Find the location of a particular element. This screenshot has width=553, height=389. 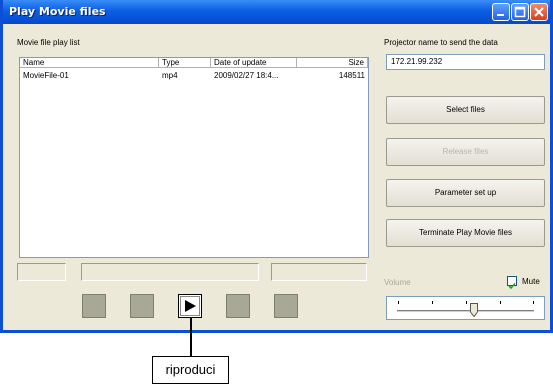

volume-label: Volume is located at coordinates (397, 282).